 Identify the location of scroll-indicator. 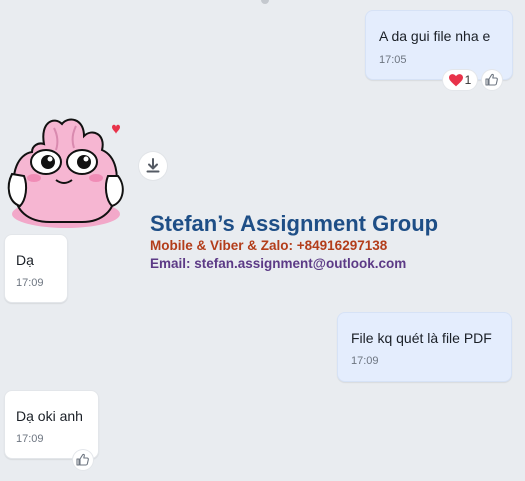
(265, 2).